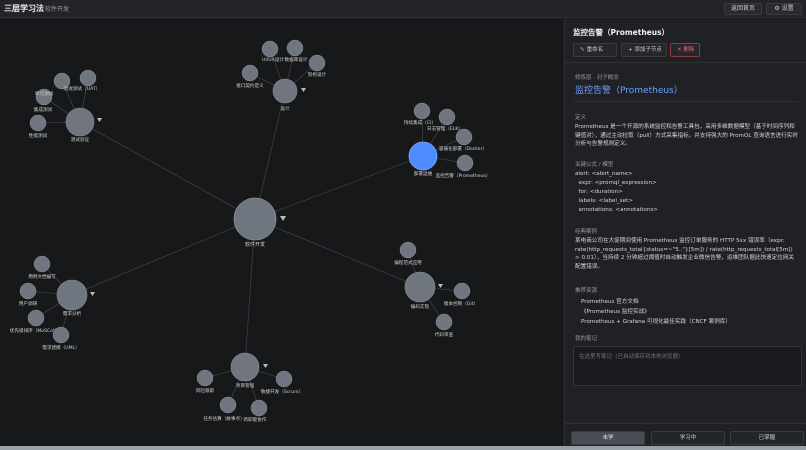  I want to click on graph-node-deploy-hub: 部署运维, so click(423, 159).